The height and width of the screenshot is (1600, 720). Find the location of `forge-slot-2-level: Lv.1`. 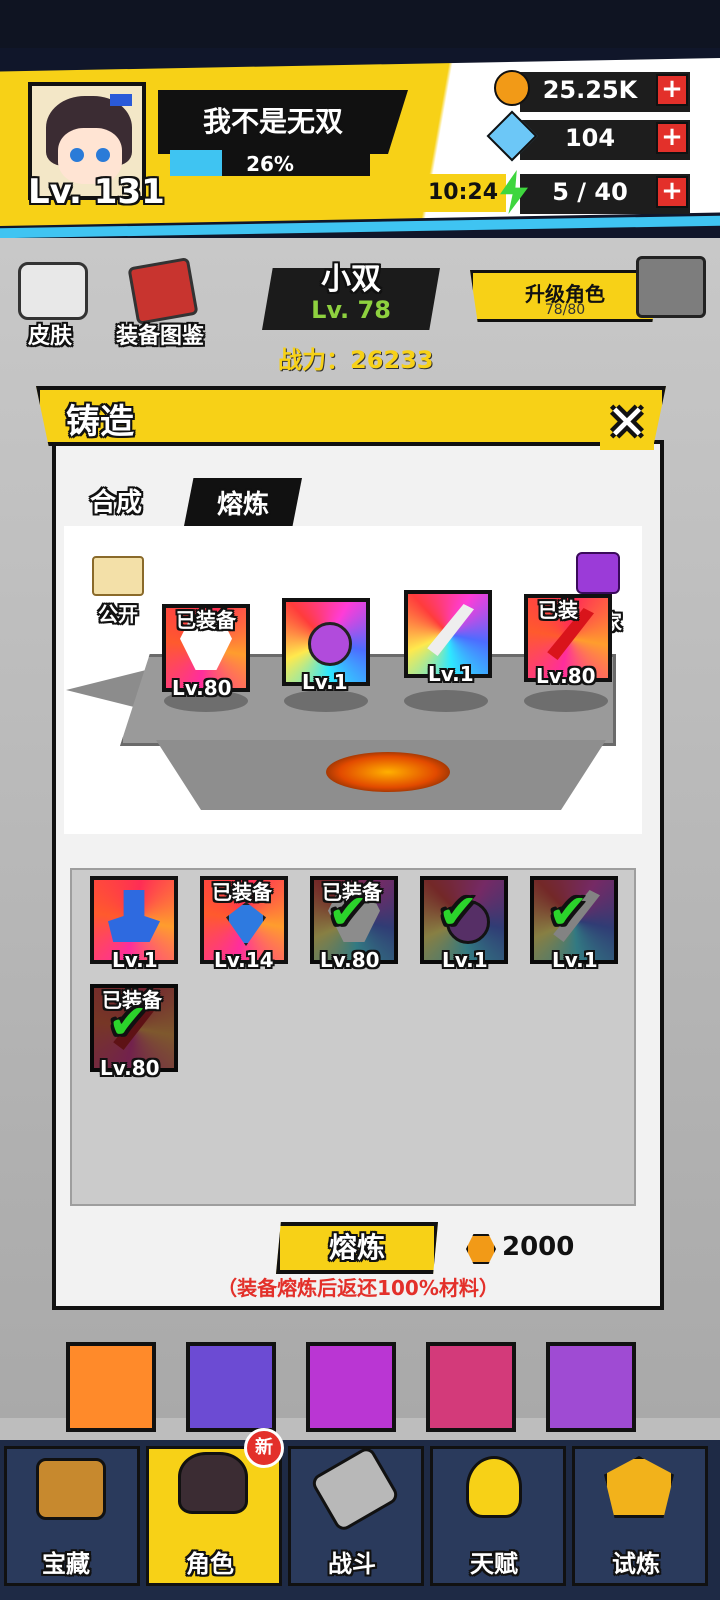

forge-slot-2-level: Lv.1 is located at coordinates (325, 682).